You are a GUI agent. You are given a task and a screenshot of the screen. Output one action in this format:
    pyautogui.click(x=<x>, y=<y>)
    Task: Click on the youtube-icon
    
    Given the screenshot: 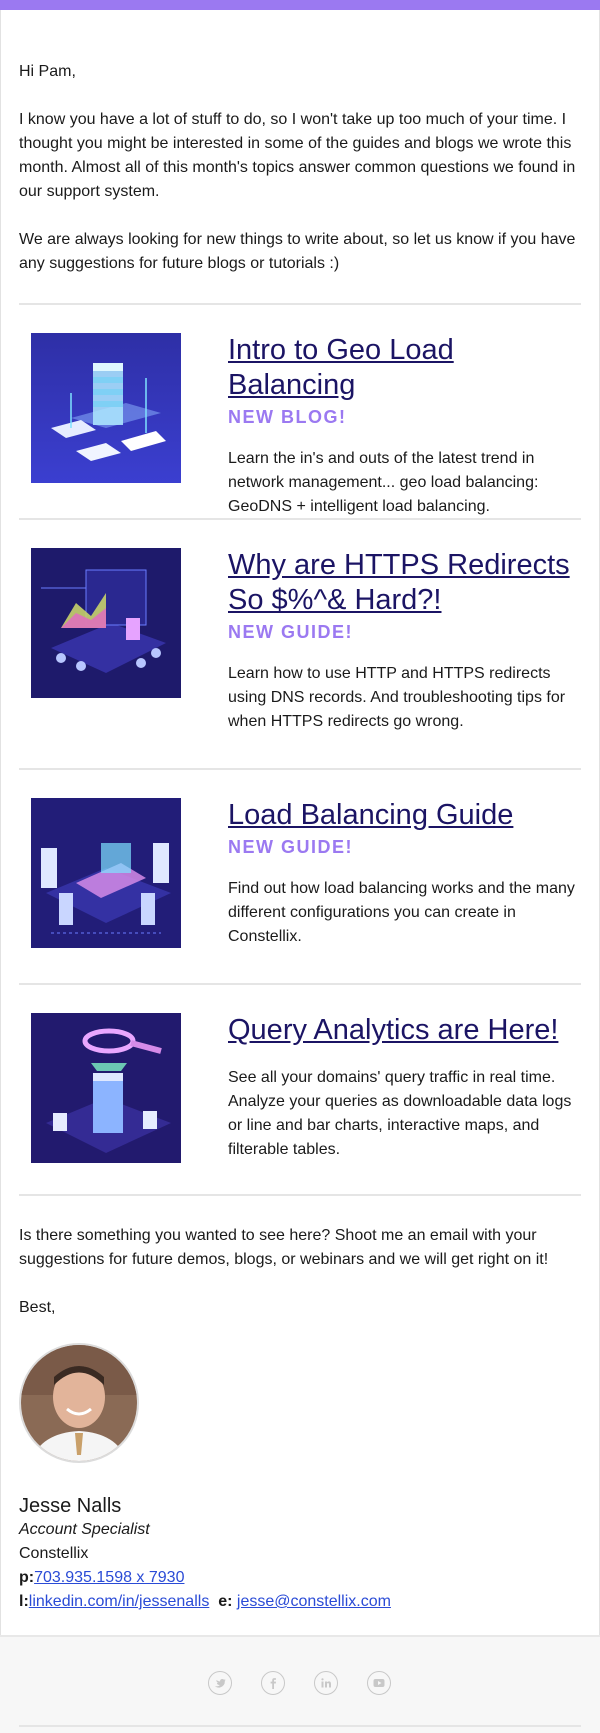 What is the action you would take?
    pyautogui.click(x=379, y=1683)
    